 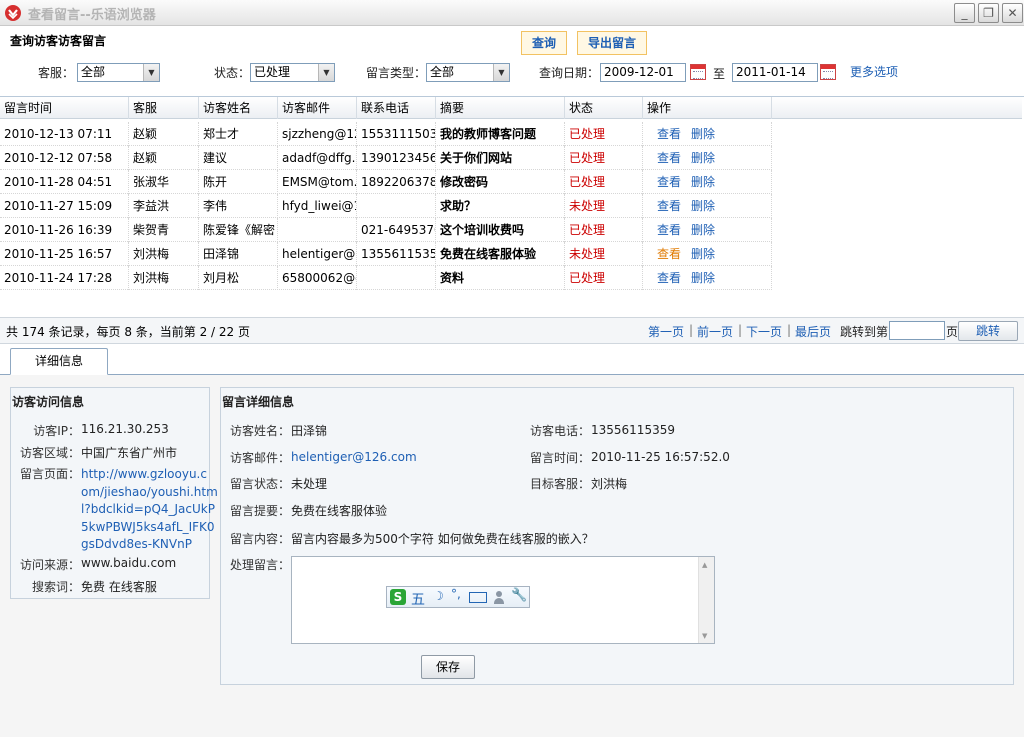 What do you see at coordinates (612, 43) in the screenshot?
I see `export-button: 导出留言` at bounding box center [612, 43].